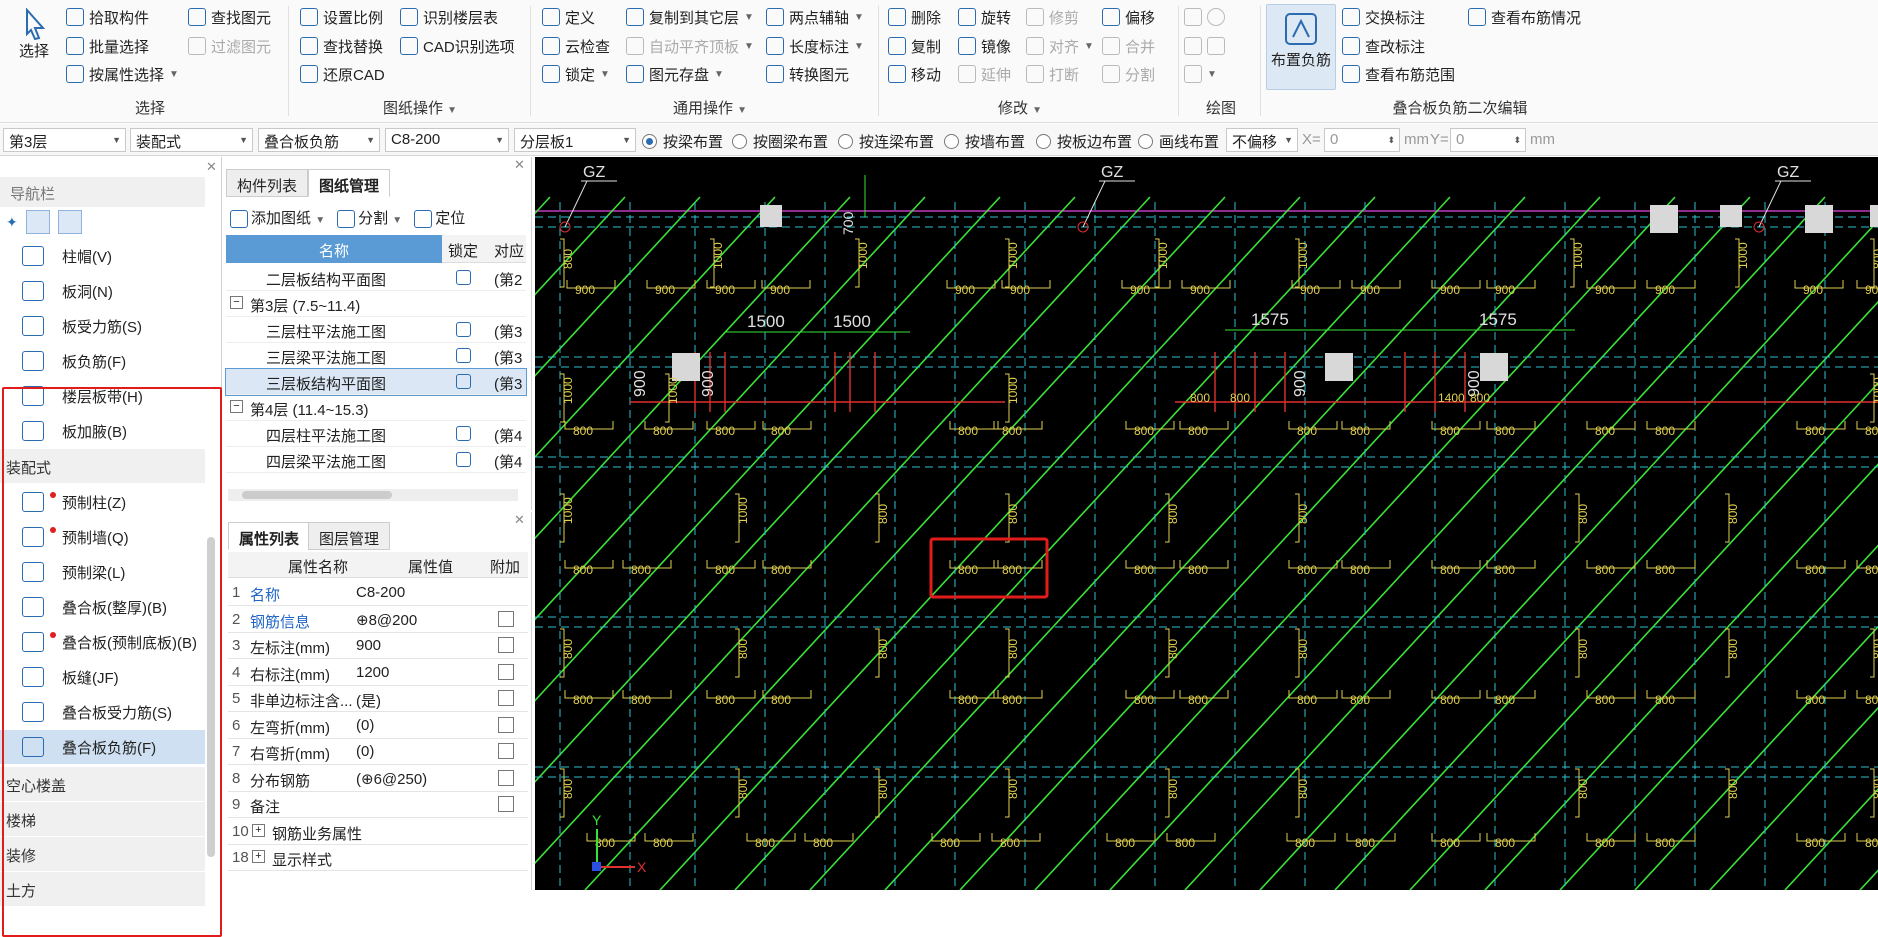  Describe the element at coordinates (682, 141) in the screenshot. I see `radio-by-beam: 按梁布置` at that location.